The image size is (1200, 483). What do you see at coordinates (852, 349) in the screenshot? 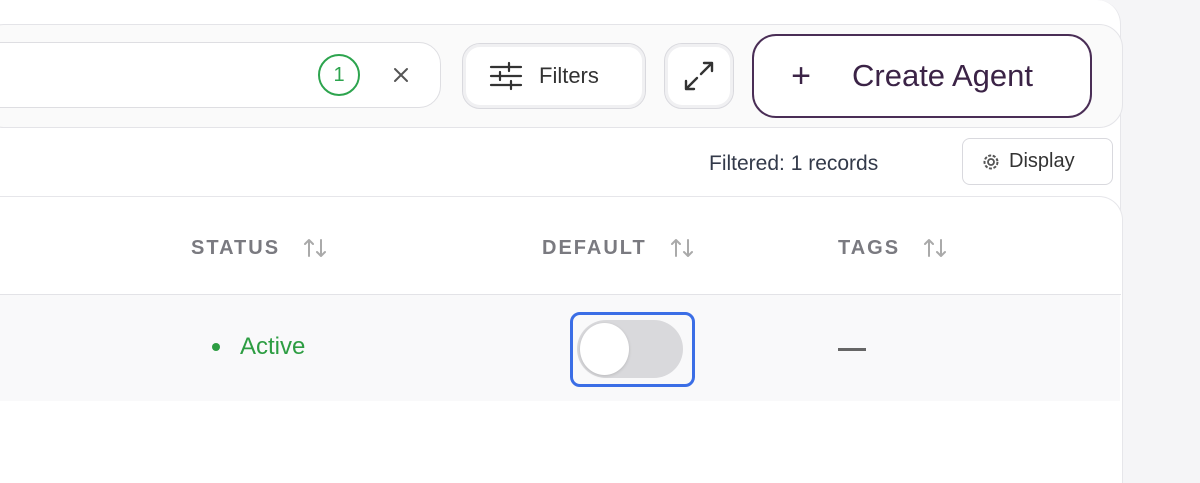
I see `tags-empty-dash` at bounding box center [852, 349].